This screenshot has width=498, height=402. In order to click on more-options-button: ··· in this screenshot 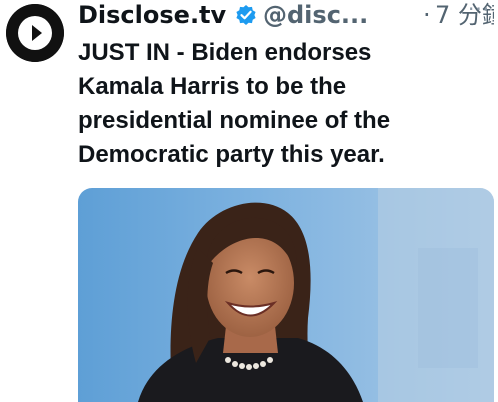, I will do `click(482, 13)`.